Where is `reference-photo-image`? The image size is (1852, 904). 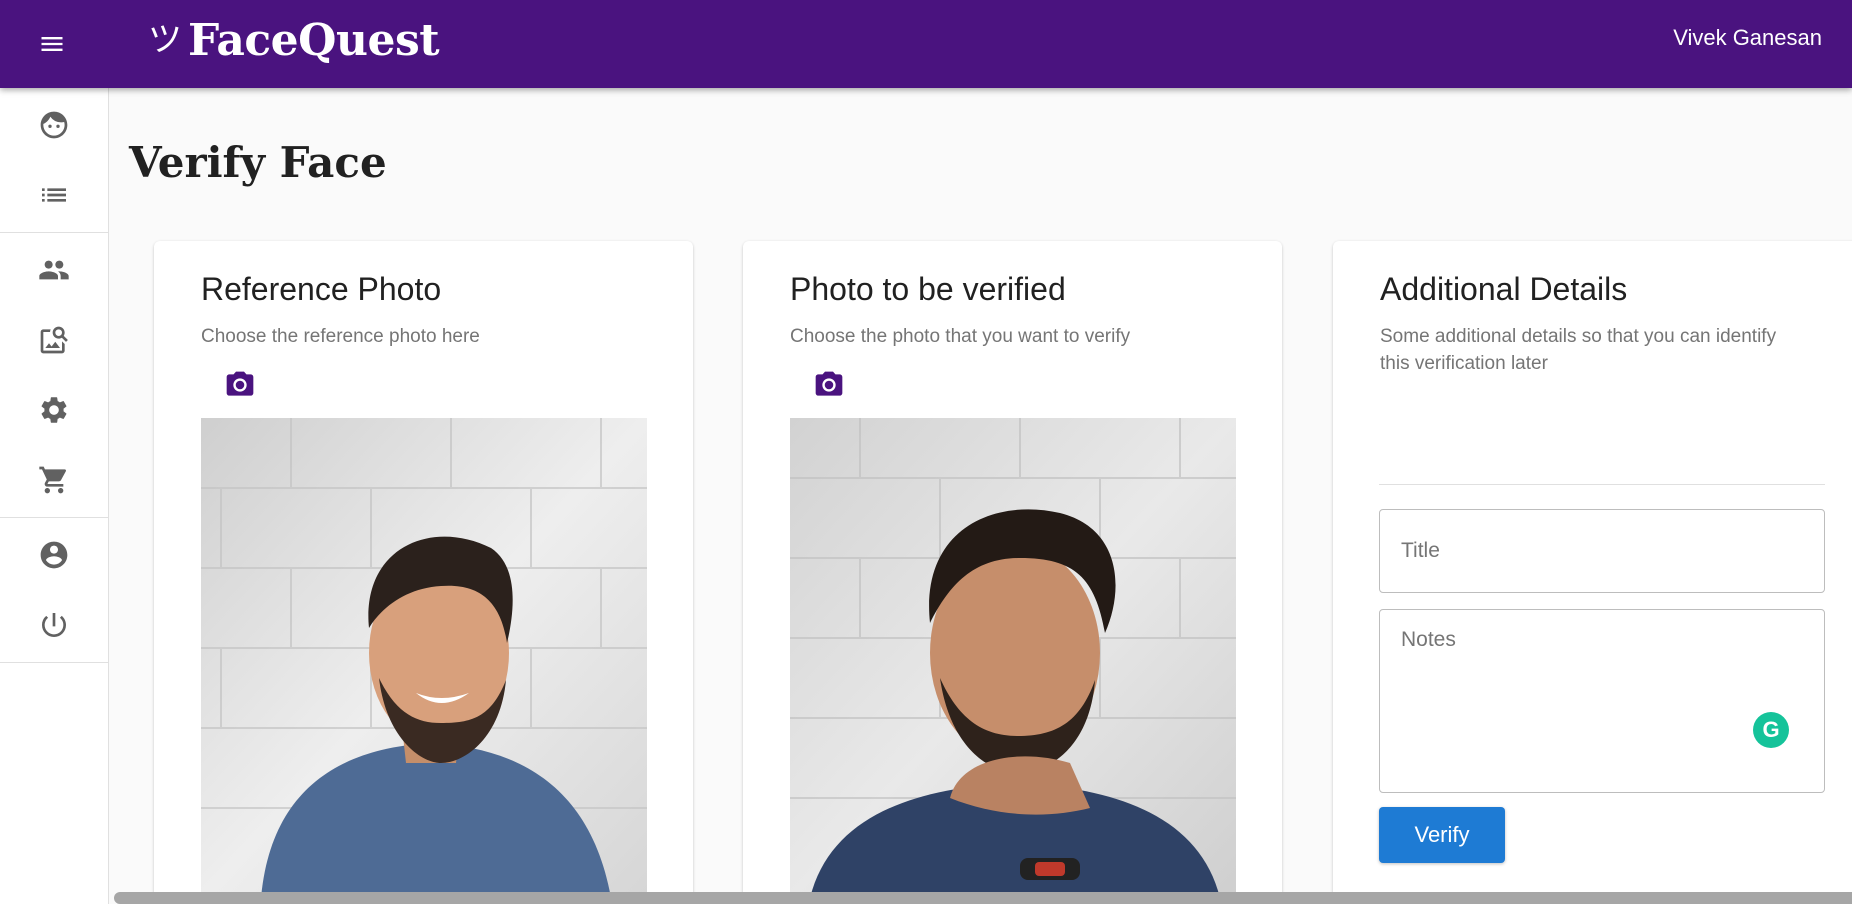
reference-photo-image is located at coordinates (424, 658).